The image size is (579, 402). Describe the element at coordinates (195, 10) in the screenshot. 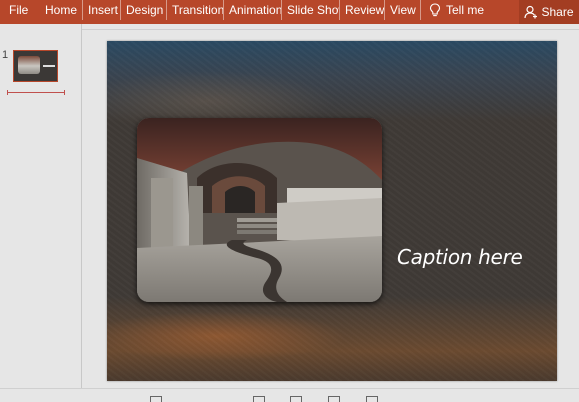

I see `tab-transitions: Transitions` at that location.